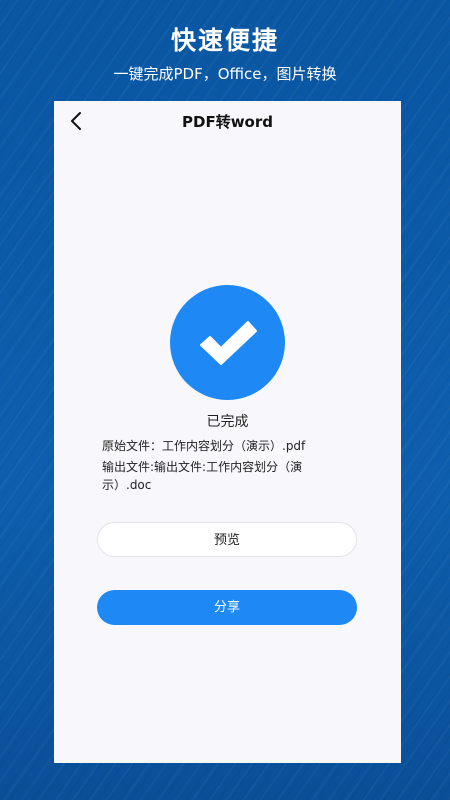 This screenshot has height=800, width=450. What do you see at coordinates (225, 74) in the screenshot?
I see `promo-subtitle: 一键完成PDF，Office，图片转换` at bounding box center [225, 74].